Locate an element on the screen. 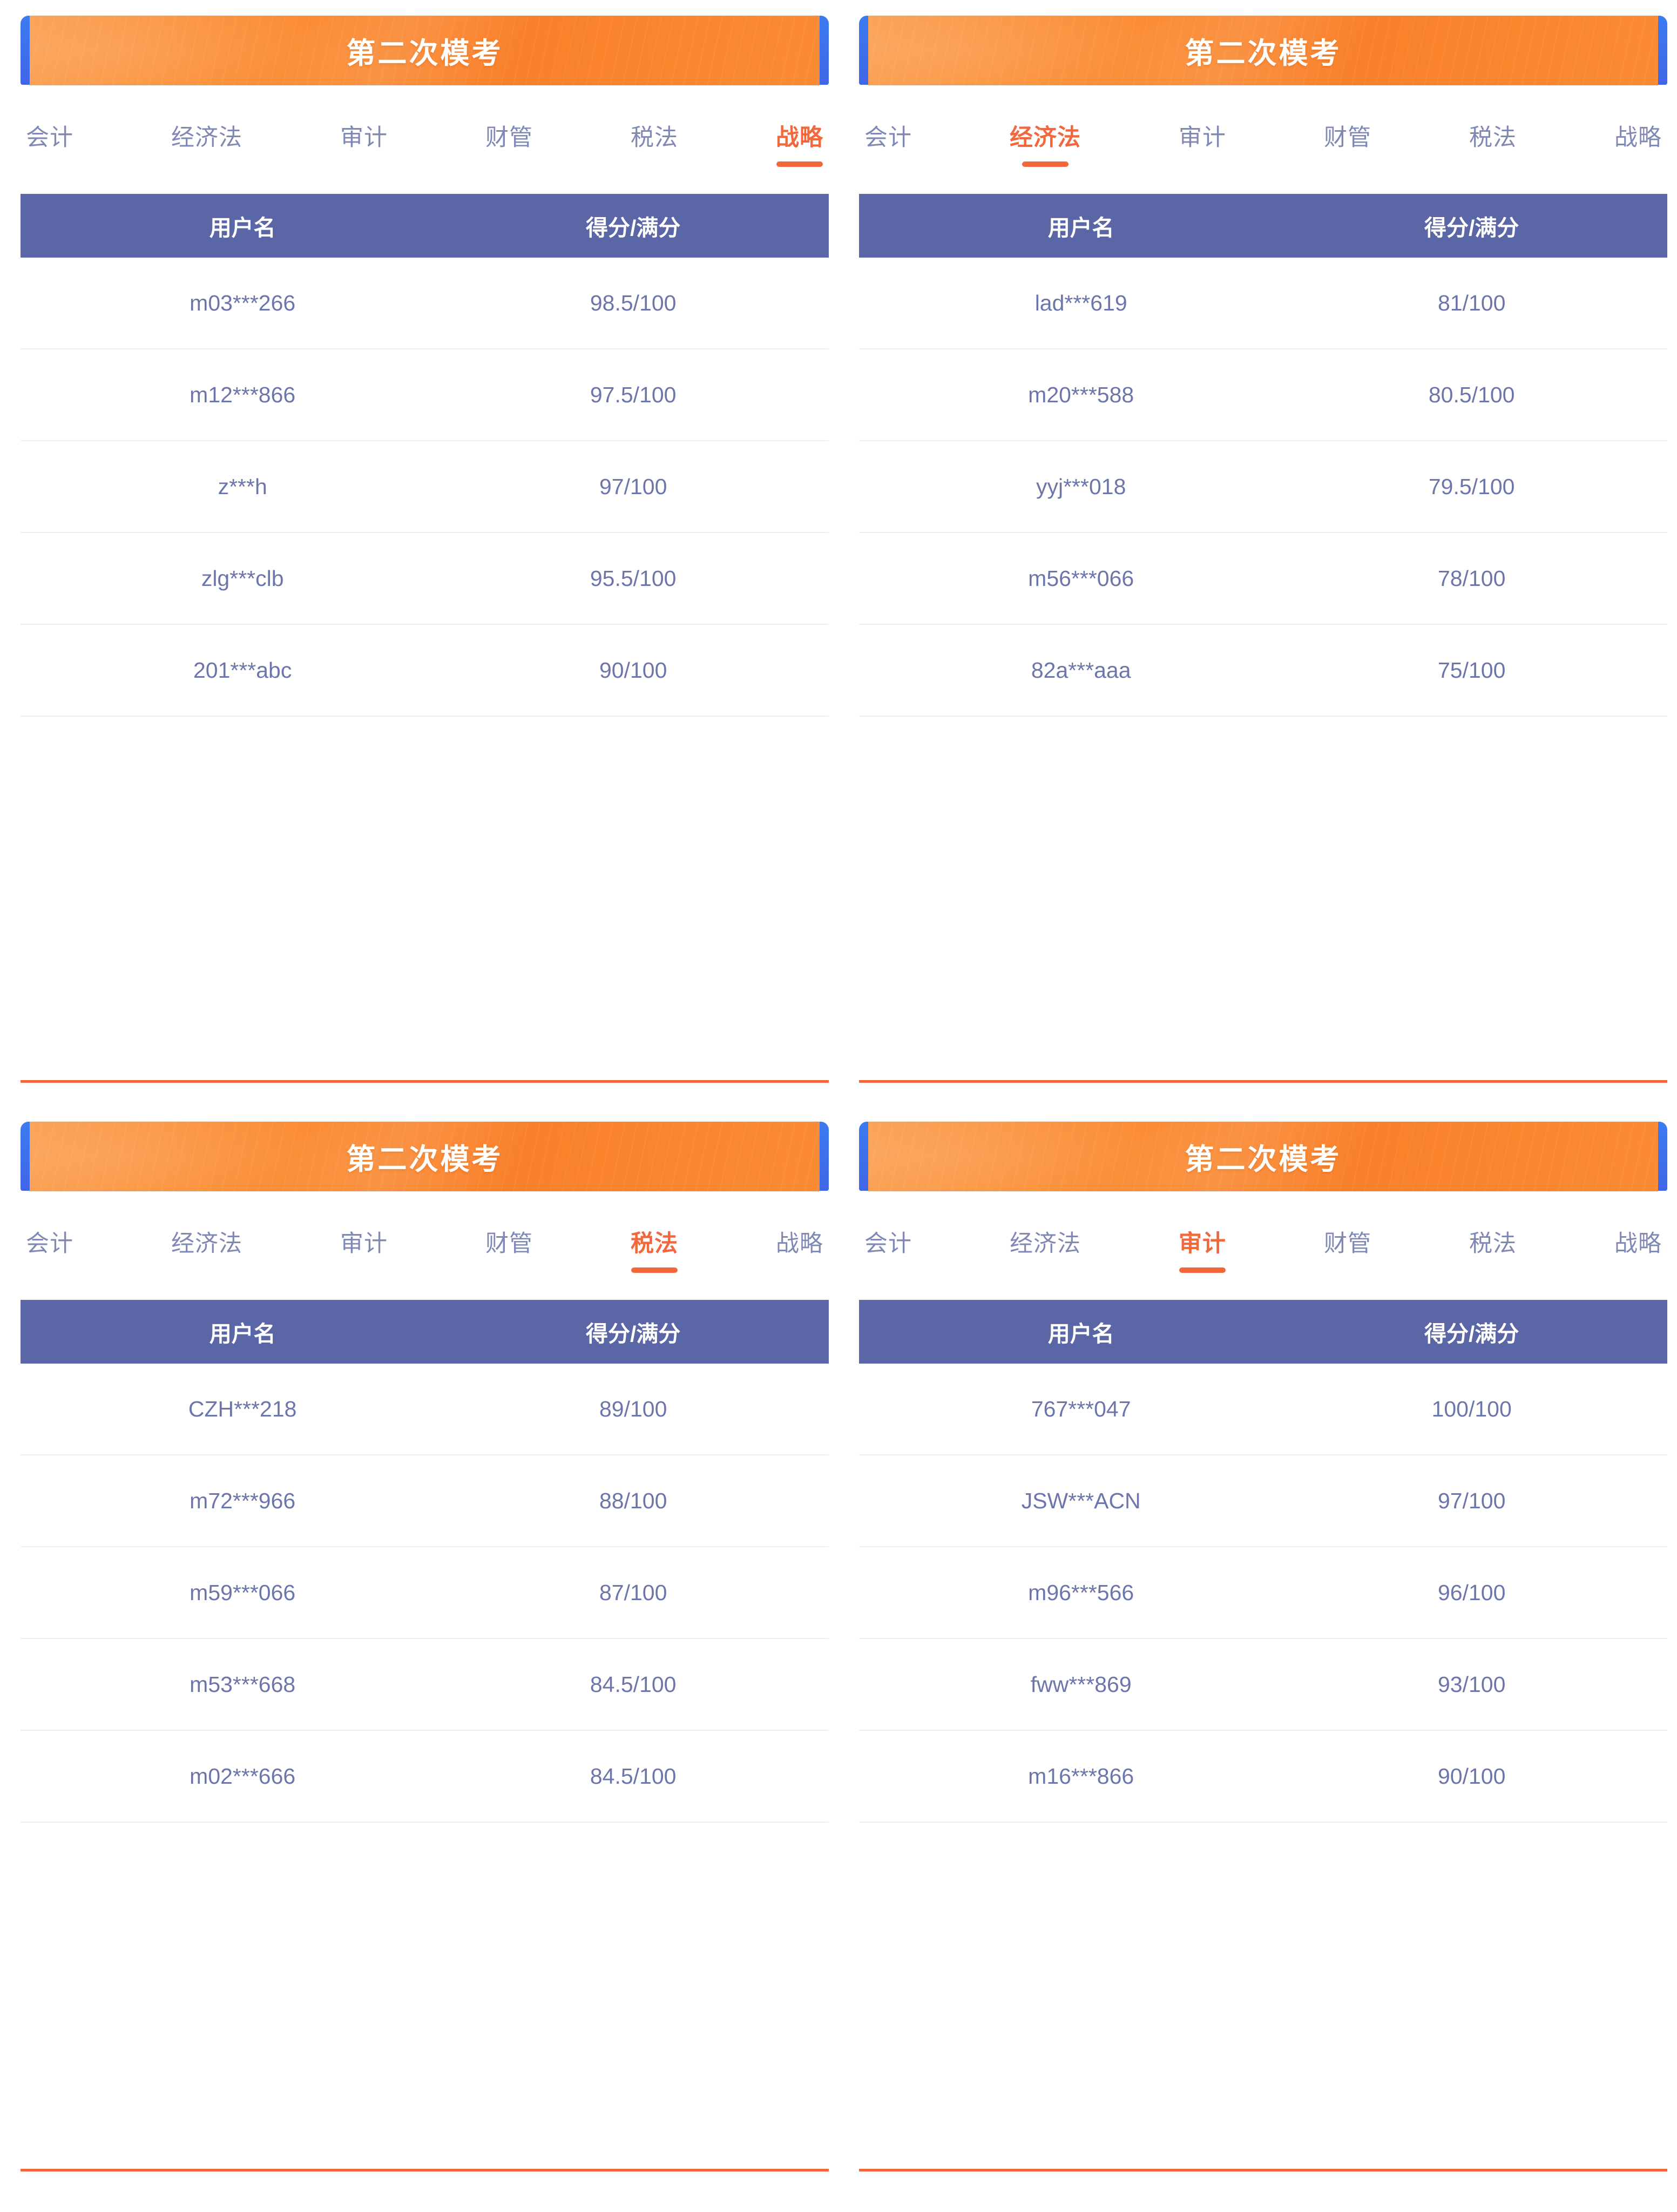  cell-username: lad***619 is located at coordinates (1080, 302).